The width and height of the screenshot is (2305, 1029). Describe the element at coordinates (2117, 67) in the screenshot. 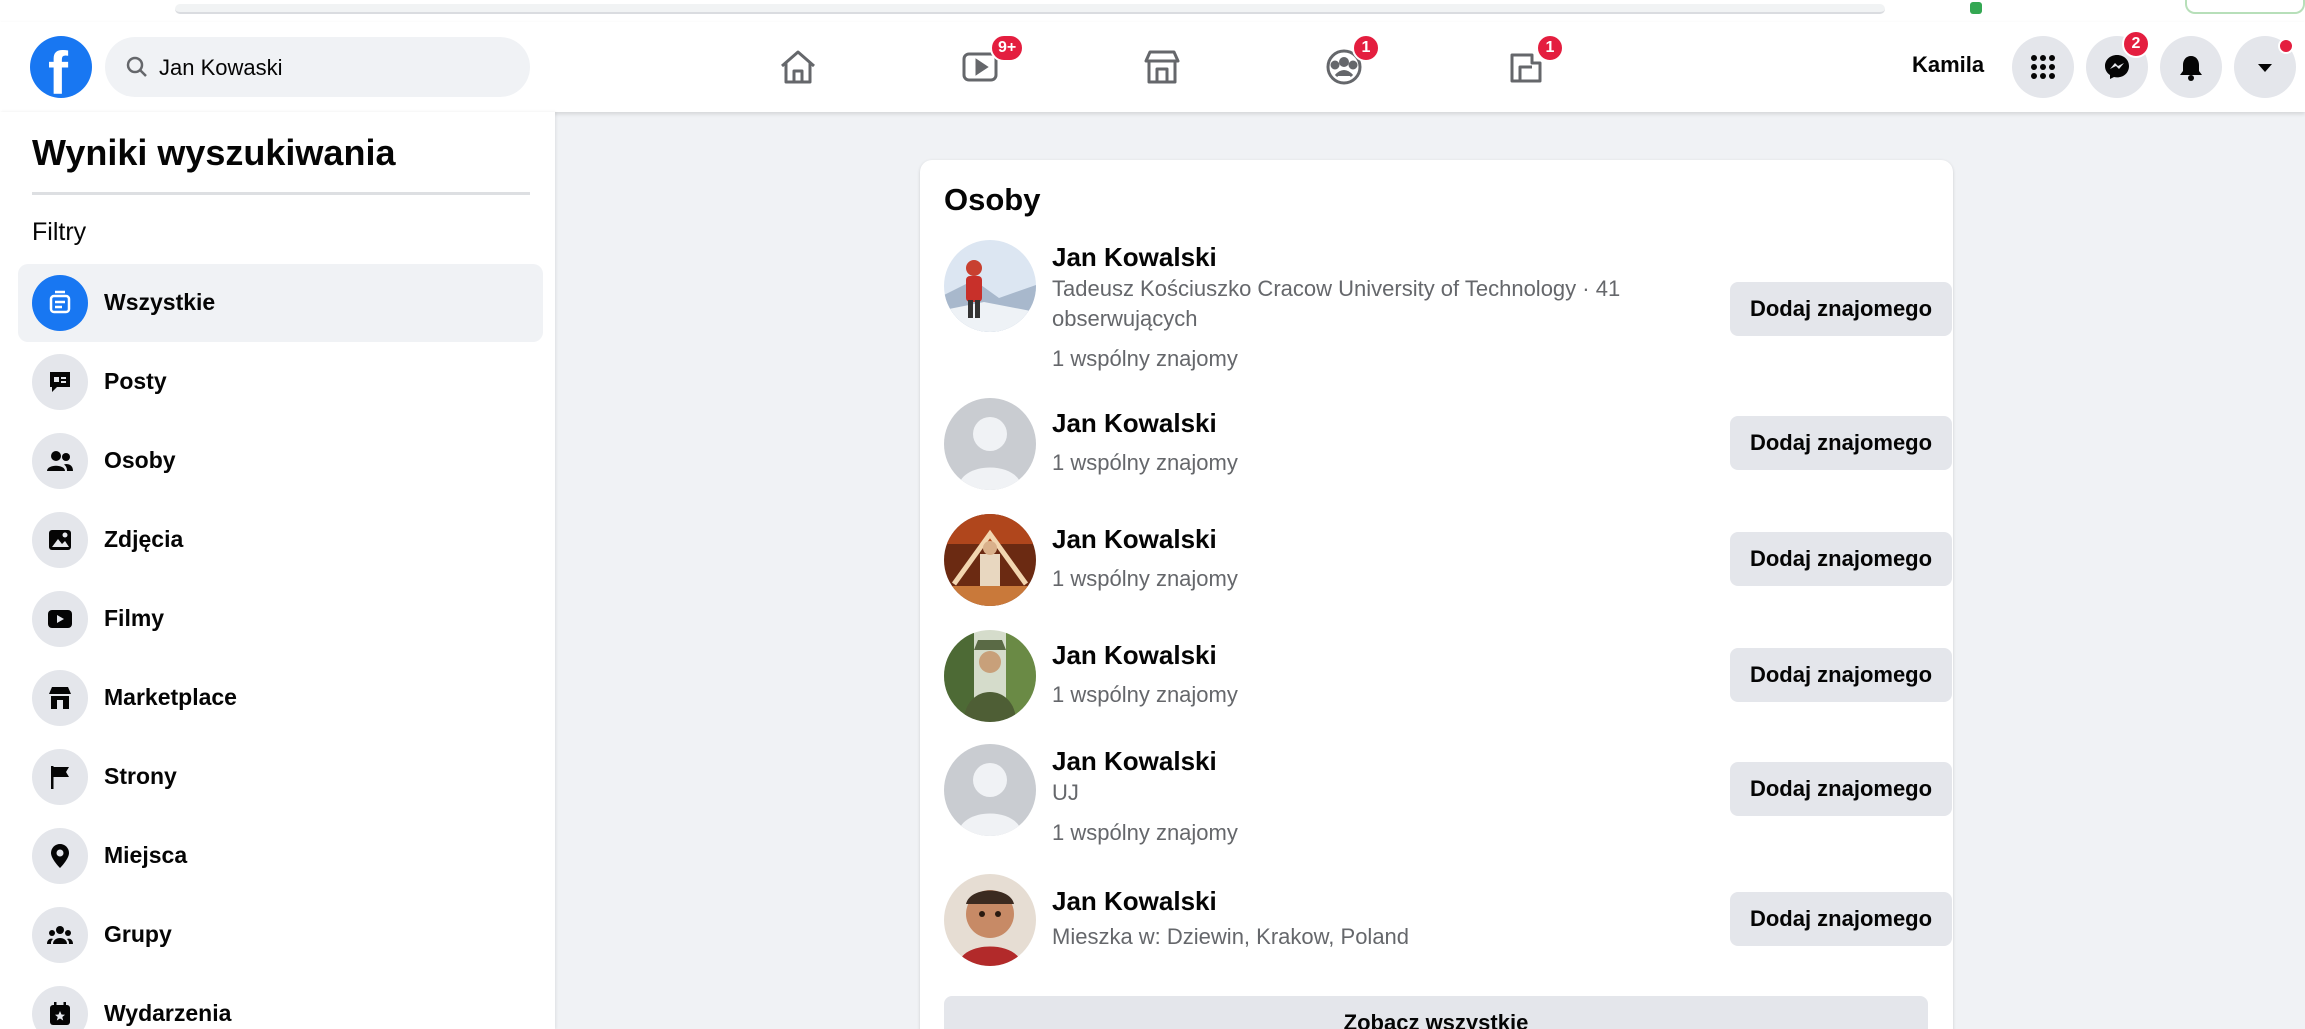

I see `messenger-icon` at that location.